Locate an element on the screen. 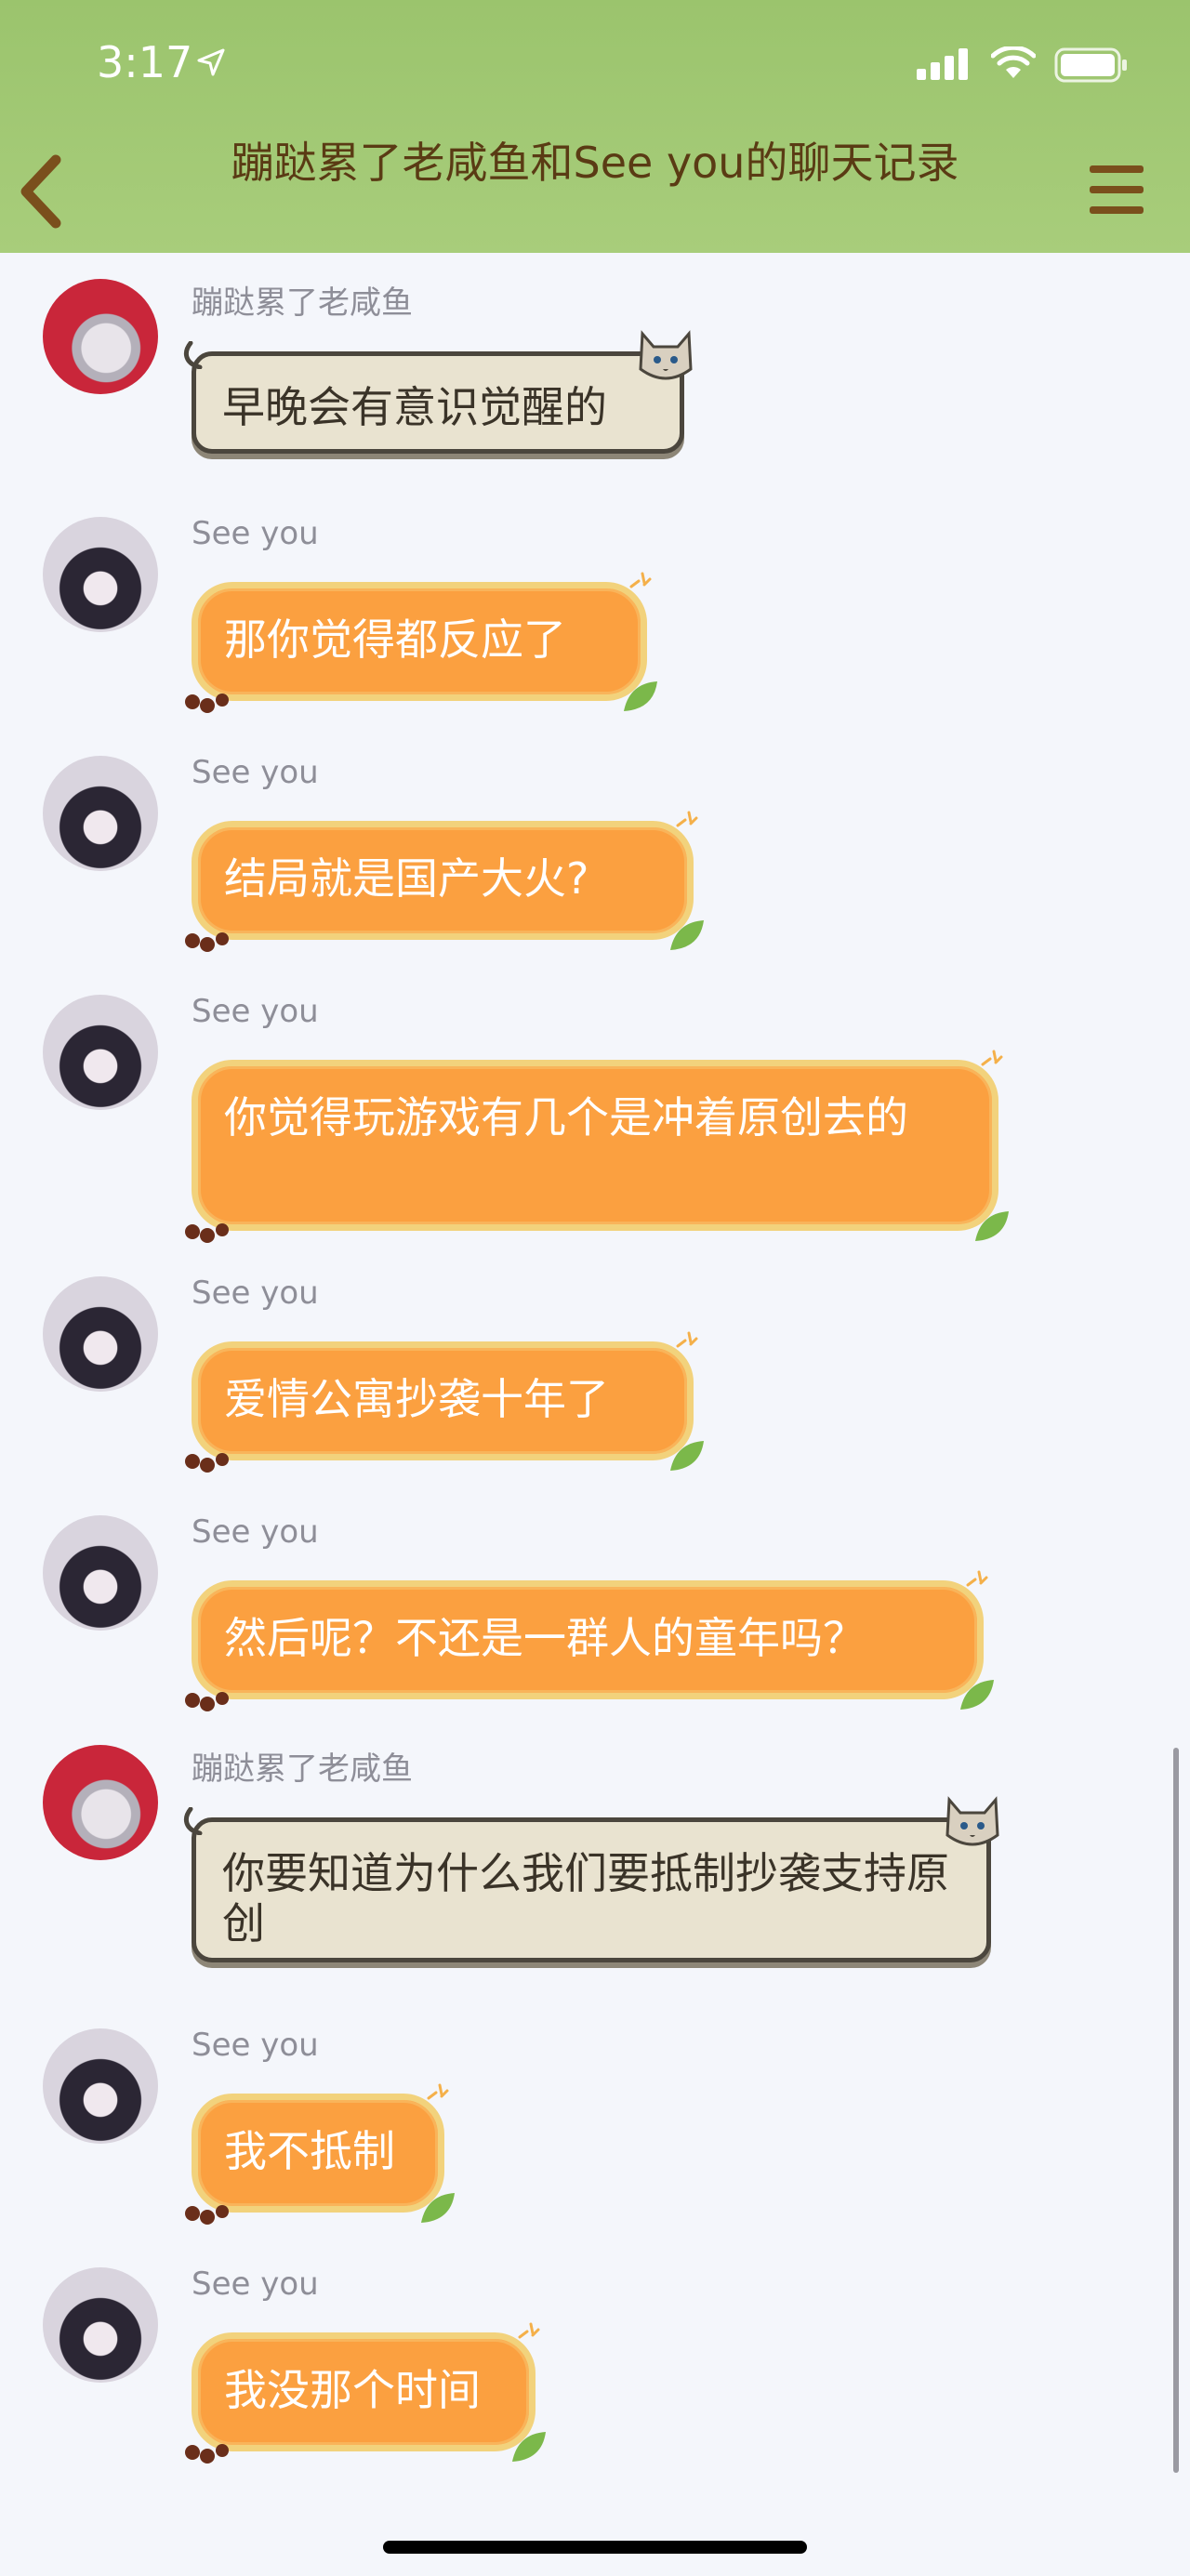 The image size is (1190, 2576). message-bubble: 你要知道为什么我们要抵制抄袭支持原创 is located at coordinates (591, 1879).